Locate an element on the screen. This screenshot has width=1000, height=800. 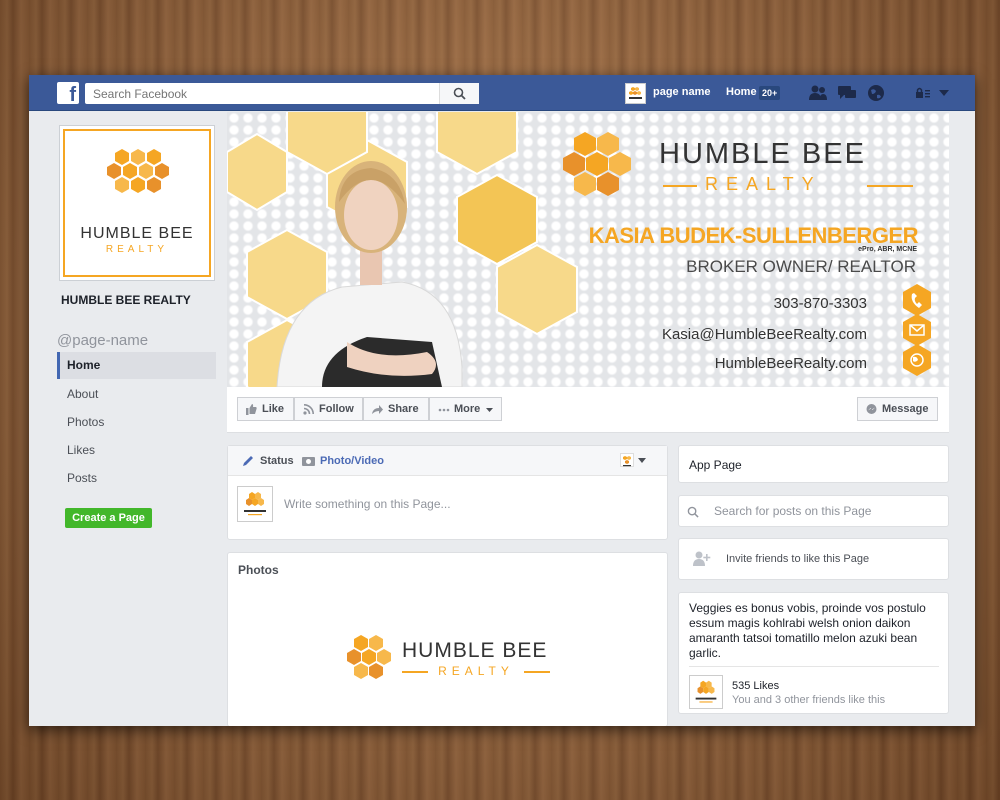
invite-friends-card: Invite friends to like this Page is located at coordinates (813, 559).